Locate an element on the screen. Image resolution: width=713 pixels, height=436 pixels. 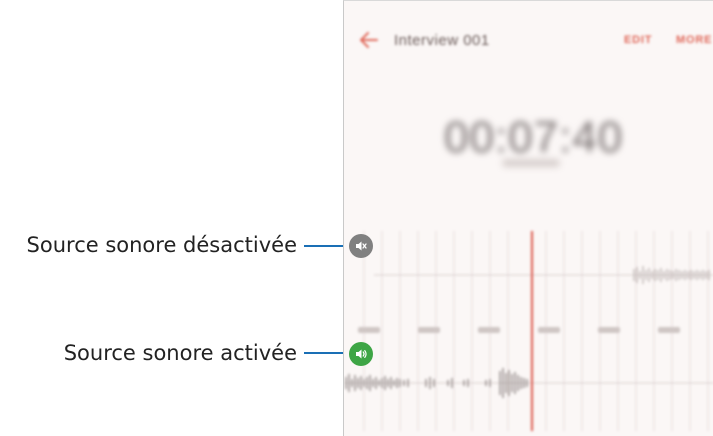
source-off-callout: Source sonore désactivée is located at coordinates (161, 245).